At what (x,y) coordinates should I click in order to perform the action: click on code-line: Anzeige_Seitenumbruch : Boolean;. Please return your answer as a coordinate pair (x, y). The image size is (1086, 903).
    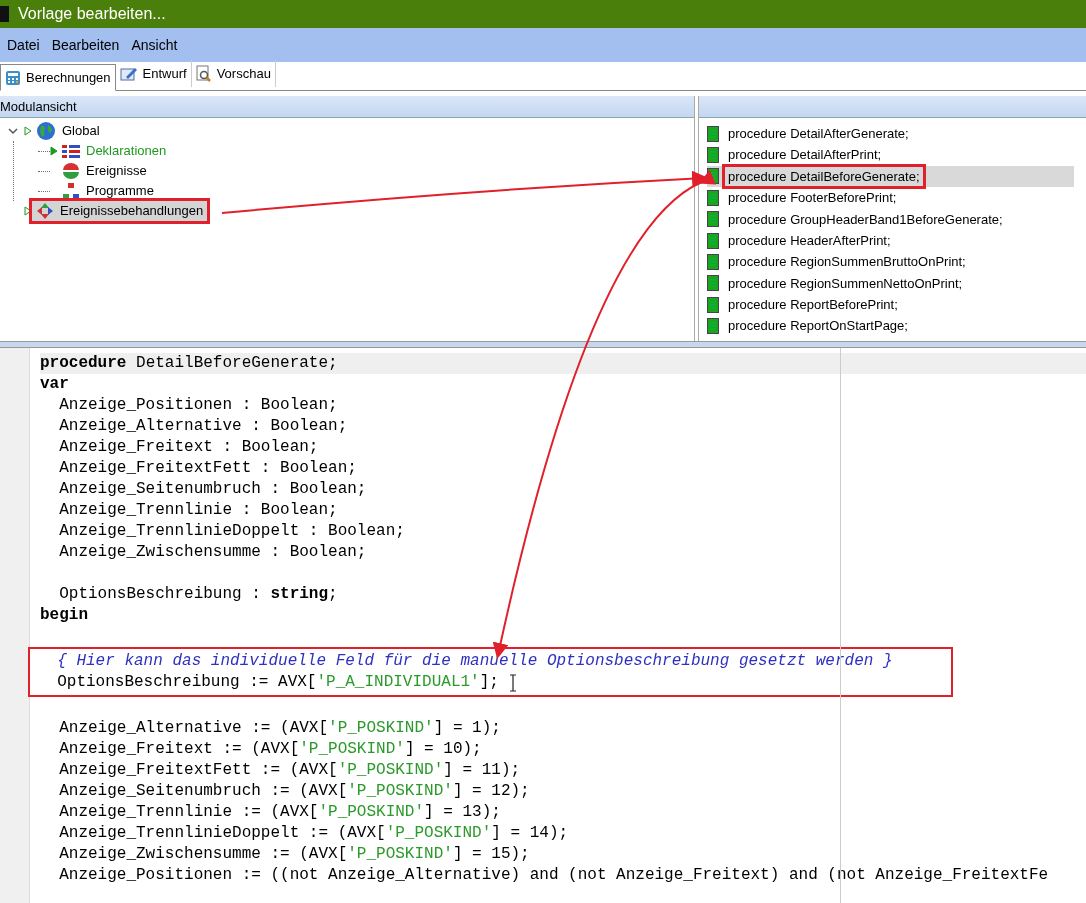
    Looking at the image, I should click on (212, 489).